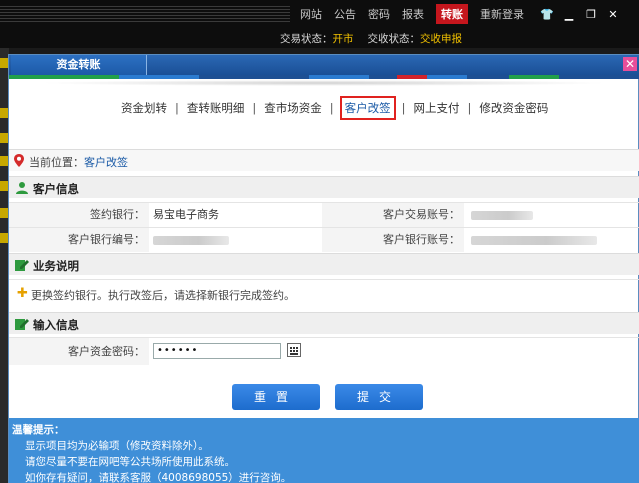 This screenshot has width=639, height=483. Describe the element at coordinates (513, 108) in the screenshot. I see `tab-change-fund-password: 修改资金密码` at that location.